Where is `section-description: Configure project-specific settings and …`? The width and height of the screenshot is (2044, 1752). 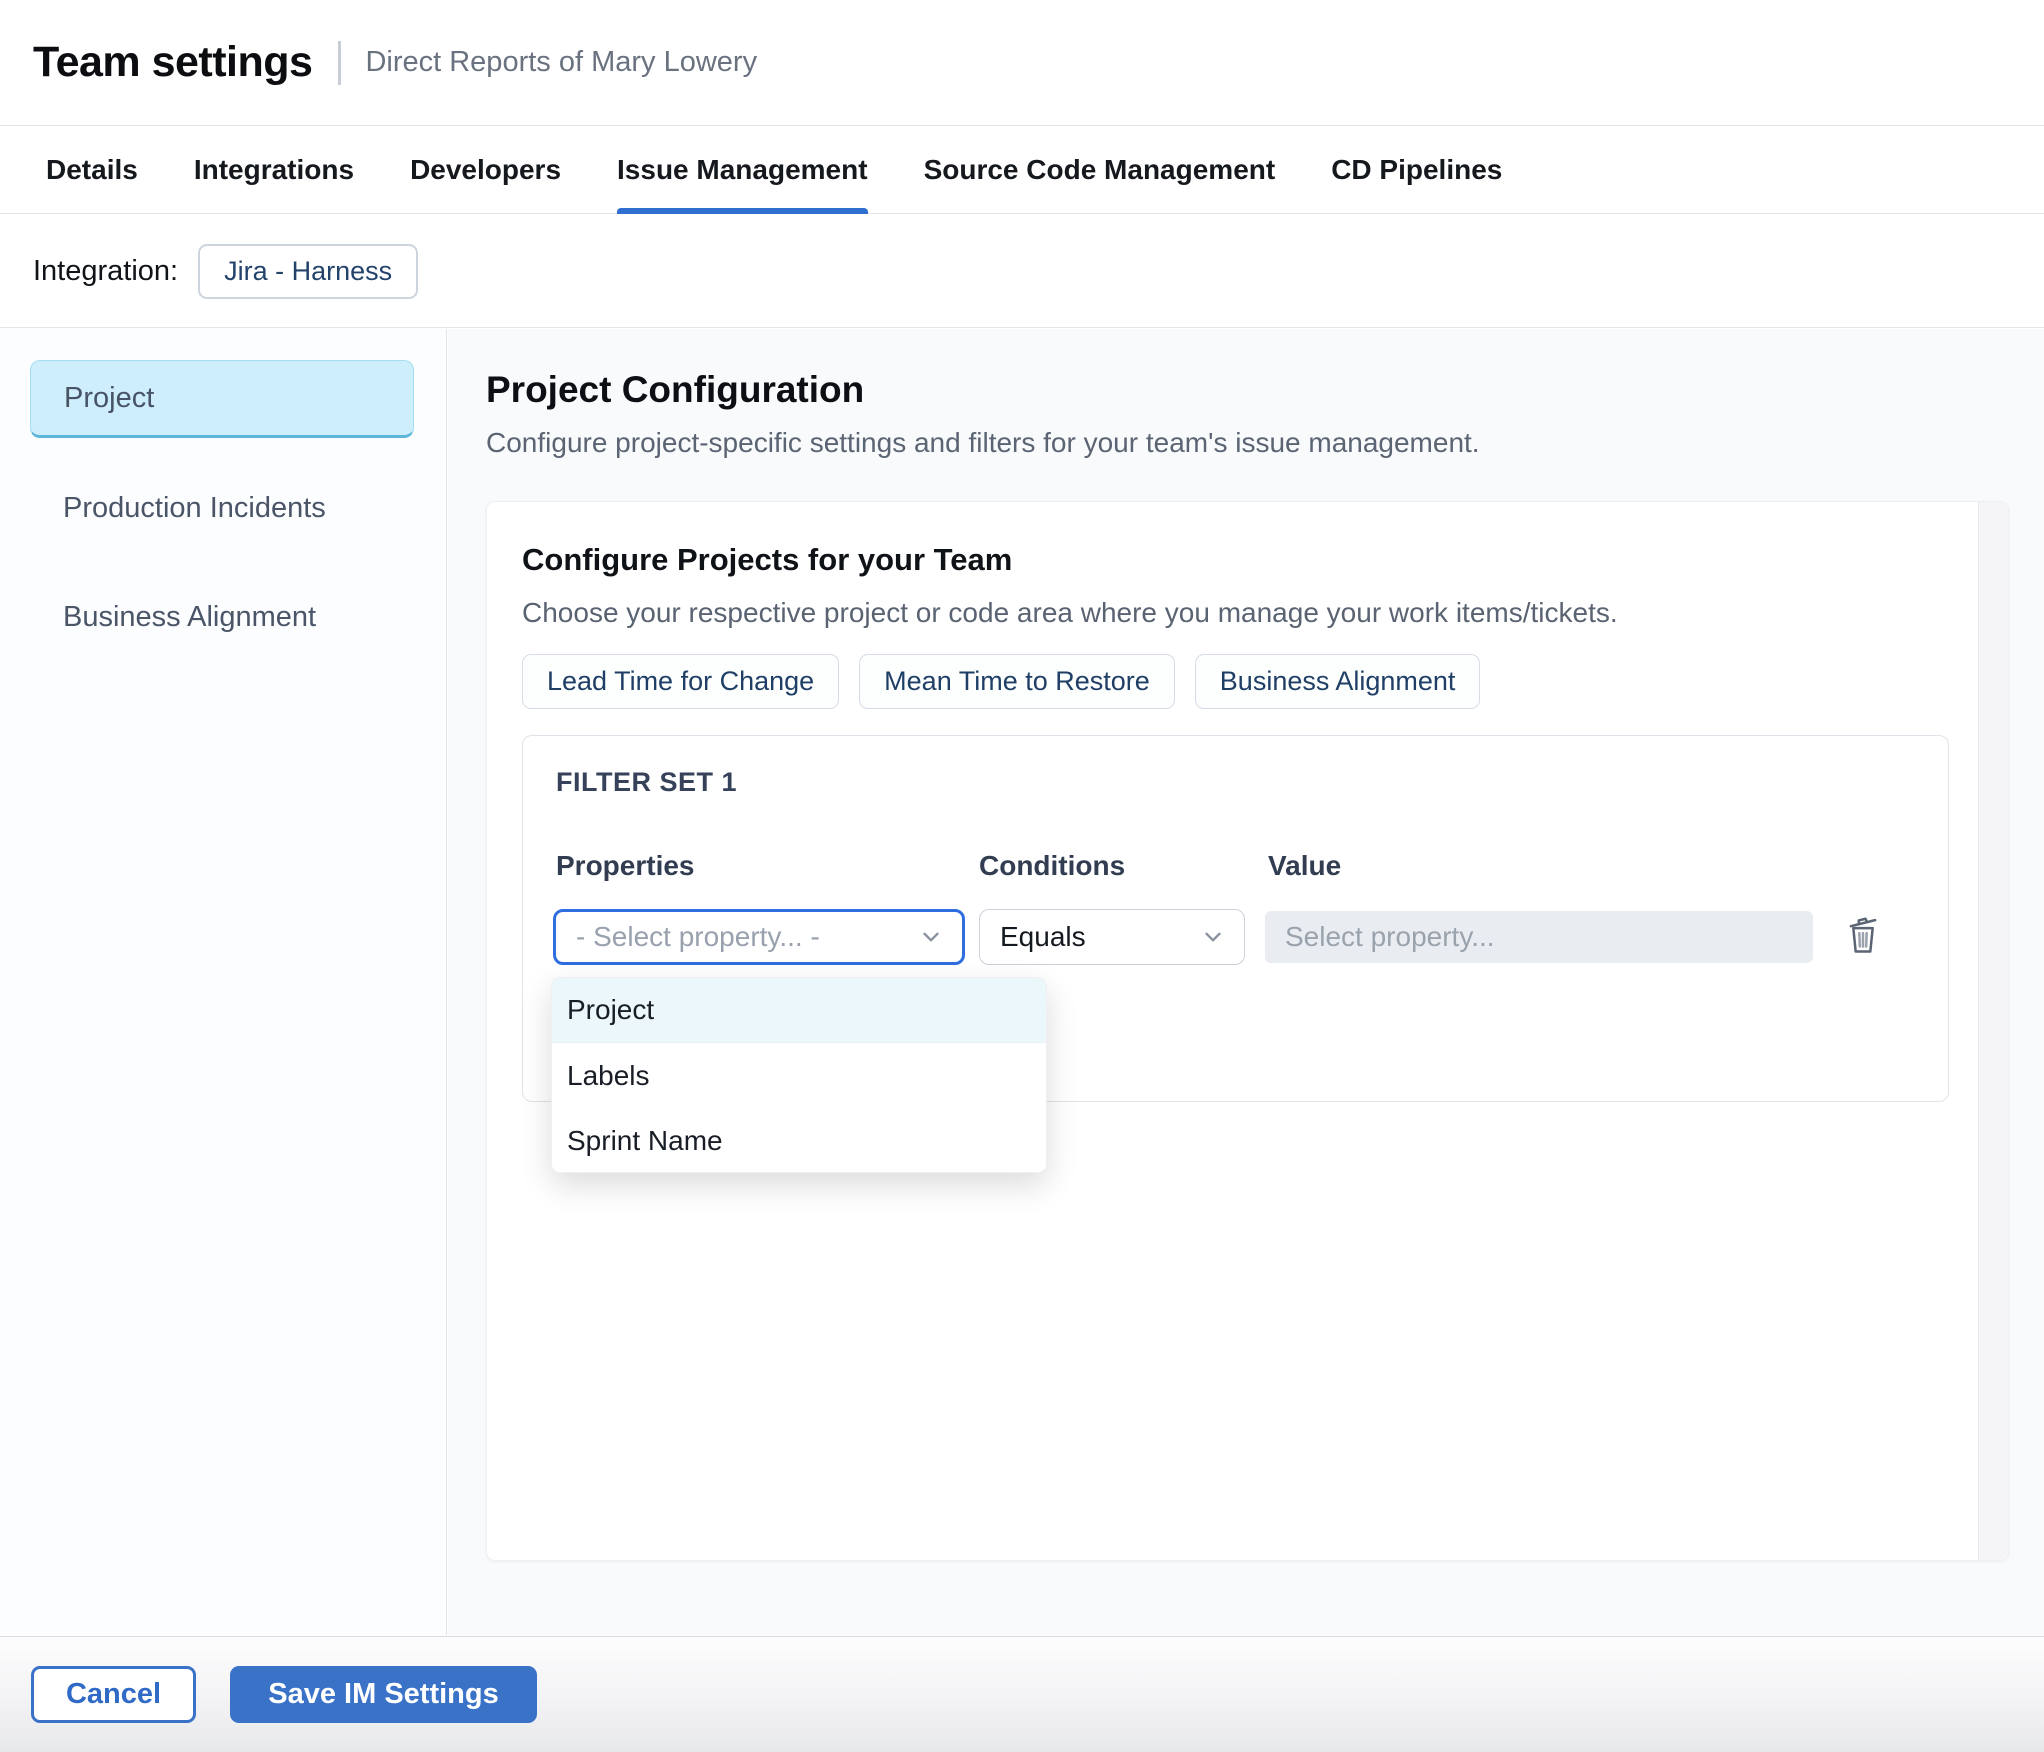
section-description: Configure project-specific settings and … is located at coordinates (983, 442).